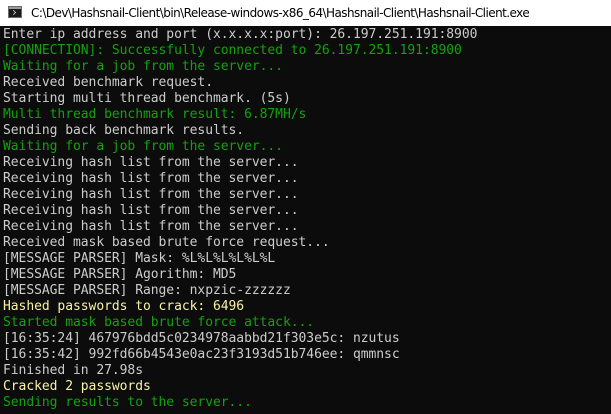  I want to click on console-line: [MESSAGE PARSER] Range: nxpzic-zzzzzz, so click(147, 290).